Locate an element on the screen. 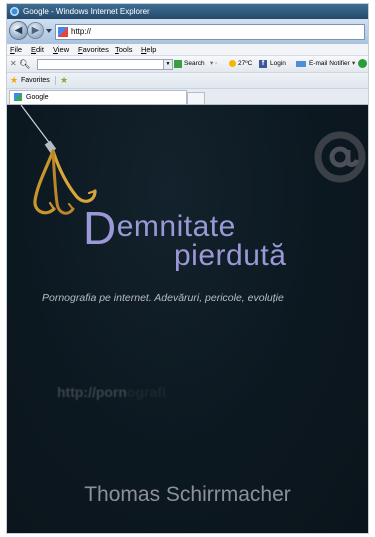 The height and width of the screenshot is (537, 375). login-button: Login is located at coordinates (278, 64).